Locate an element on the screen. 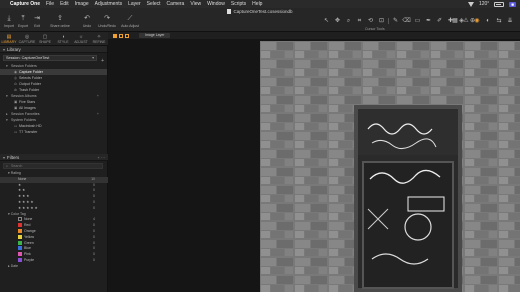 The height and width of the screenshot is (292, 520). door is located at coordinates (408, 198).